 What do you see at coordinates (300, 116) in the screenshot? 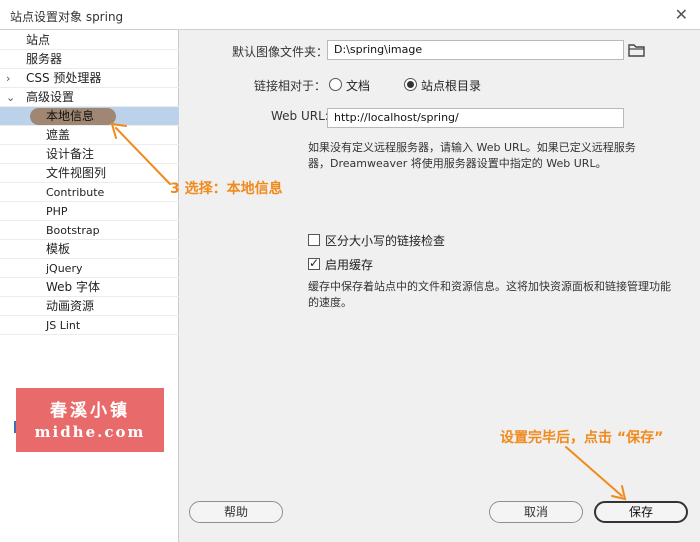
I see `web-url-label: Web URL:` at bounding box center [300, 116].